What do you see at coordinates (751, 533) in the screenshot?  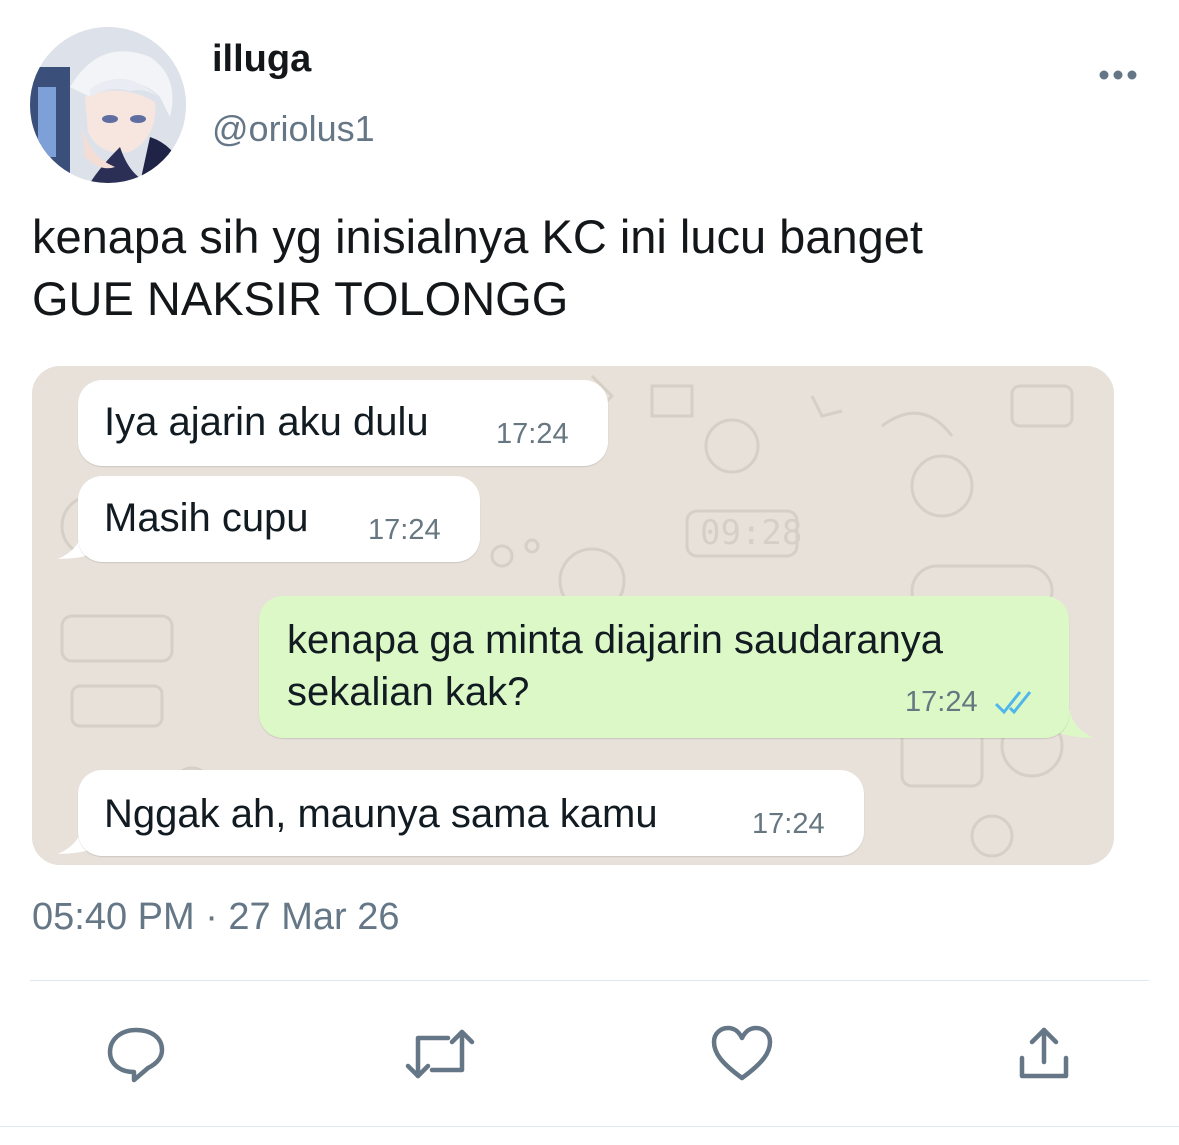 I see `wallpaper-doodle-clock: 09:28` at bounding box center [751, 533].